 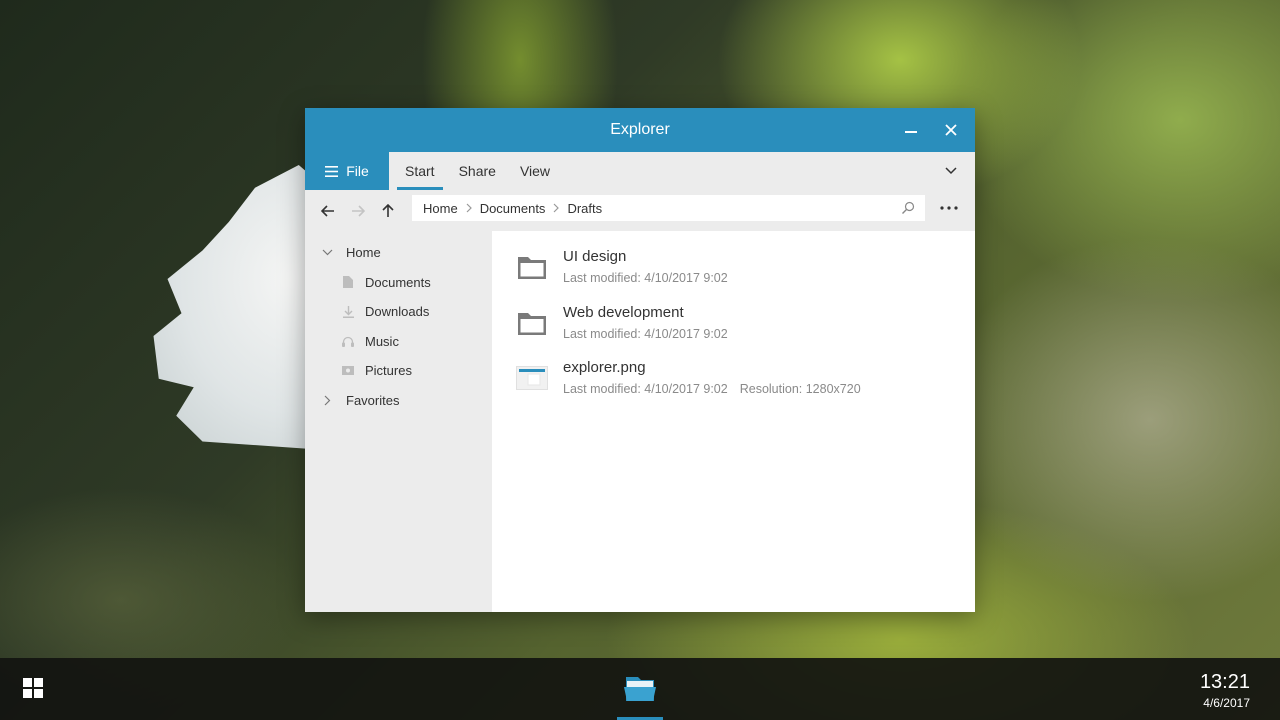 I want to click on file-name: UI design, so click(x=595, y=256).